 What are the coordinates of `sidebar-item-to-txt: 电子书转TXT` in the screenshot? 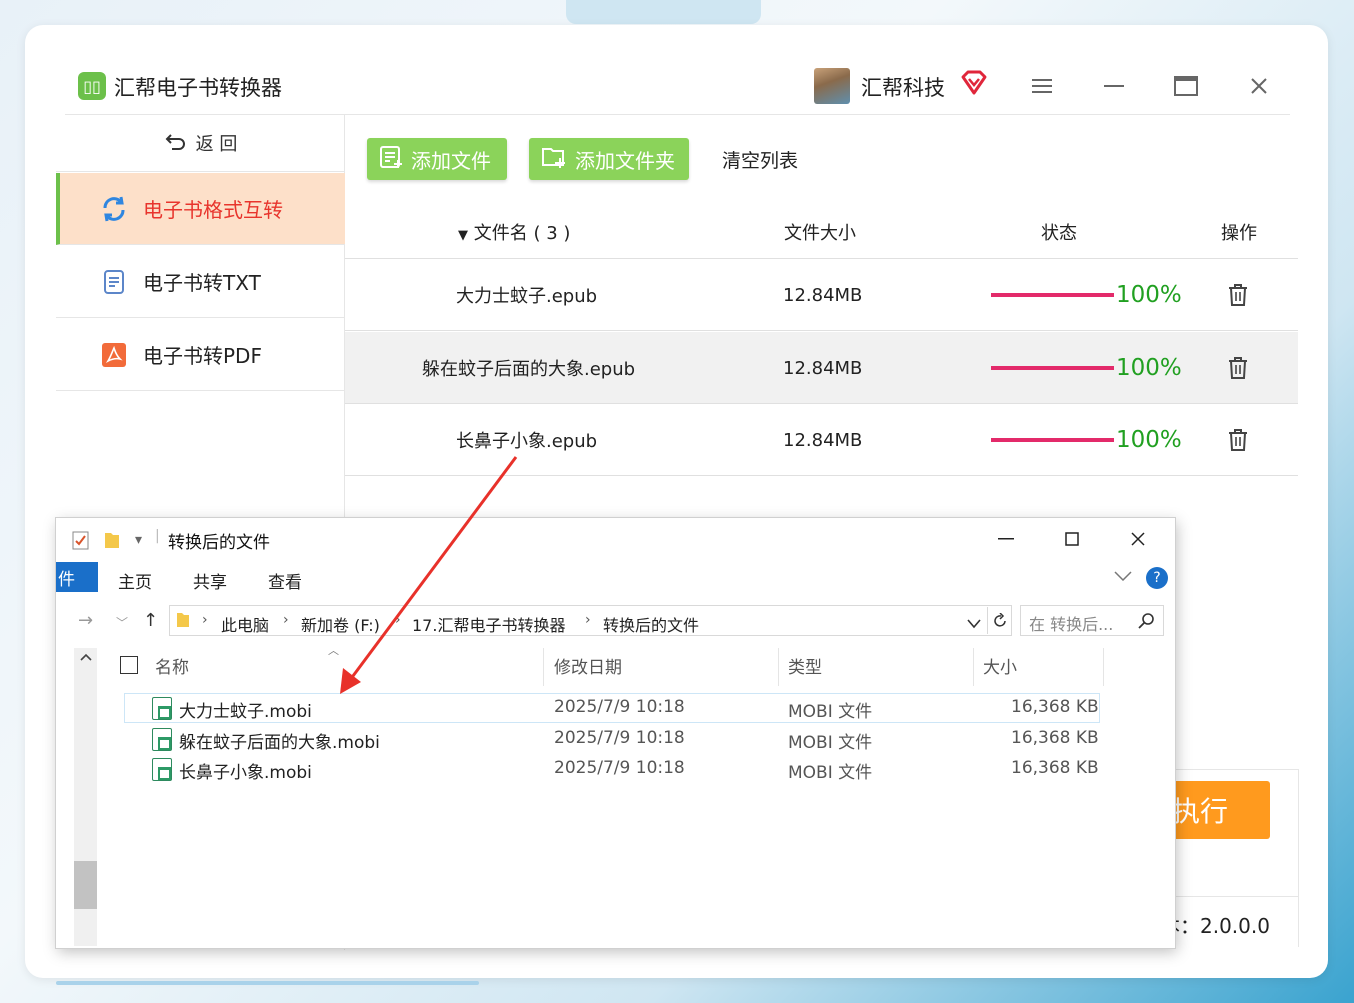 It's located at (200, 282).